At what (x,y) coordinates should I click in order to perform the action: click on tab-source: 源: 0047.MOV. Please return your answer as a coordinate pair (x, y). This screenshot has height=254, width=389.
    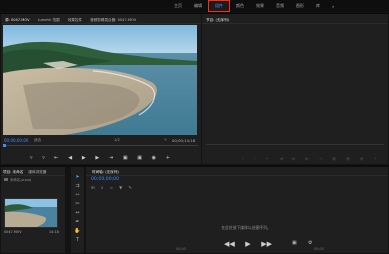
    Looking at the image, I should click on (17, 20).